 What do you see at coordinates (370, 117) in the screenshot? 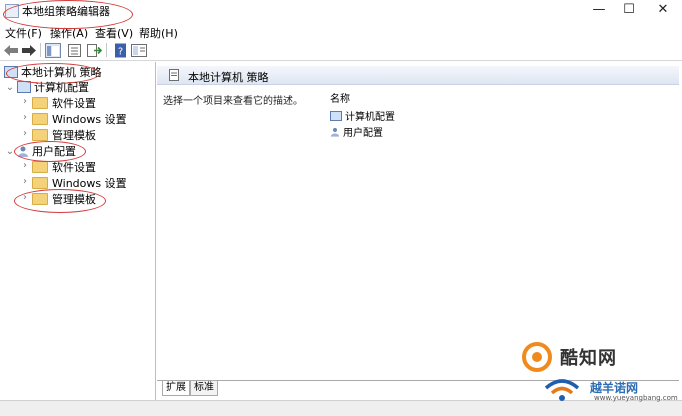
I see `list-item-label: 计算机配置` at bounding box center [370, 117].